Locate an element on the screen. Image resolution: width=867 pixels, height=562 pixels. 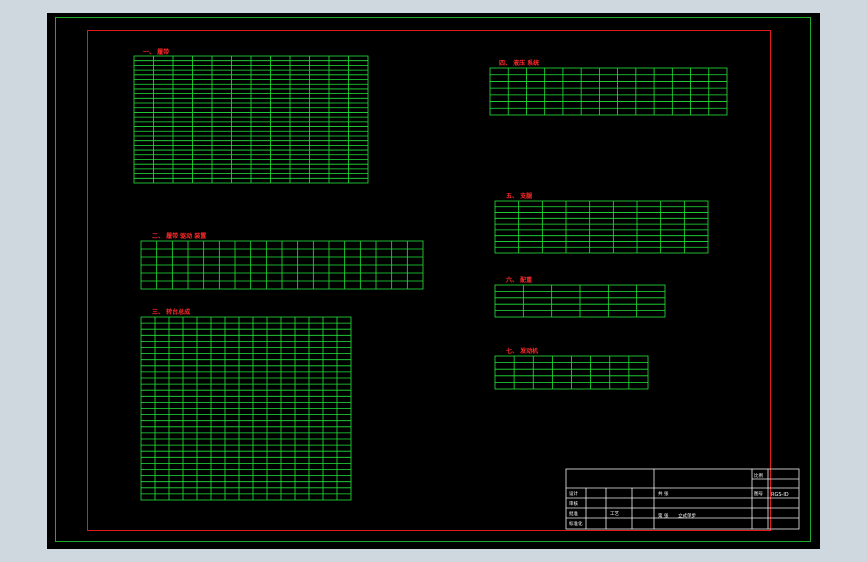
label-sheet-no: 第 张 is located at coordinates (663, 515).